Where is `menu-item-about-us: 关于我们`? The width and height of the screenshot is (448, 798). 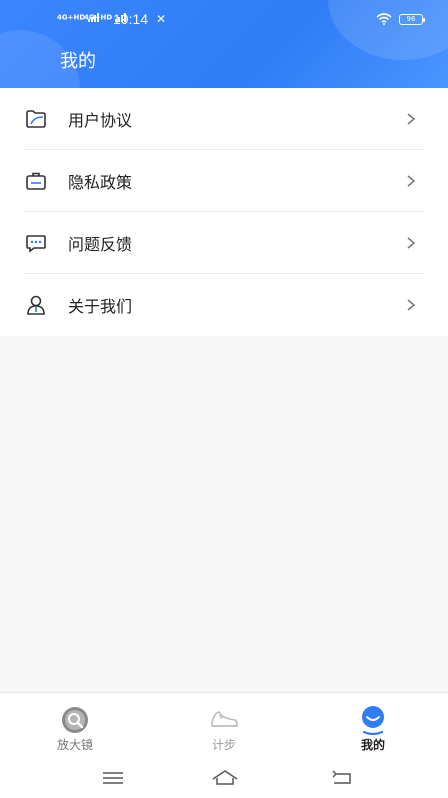
menu-item-about-us: 关于我们 is located at coordinates (224, 305).